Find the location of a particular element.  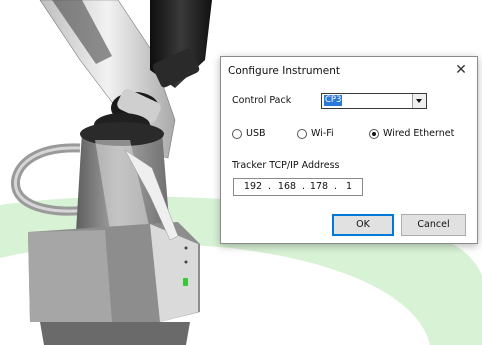

ip-octet-2: 168 is located at coordinates (287, 186).